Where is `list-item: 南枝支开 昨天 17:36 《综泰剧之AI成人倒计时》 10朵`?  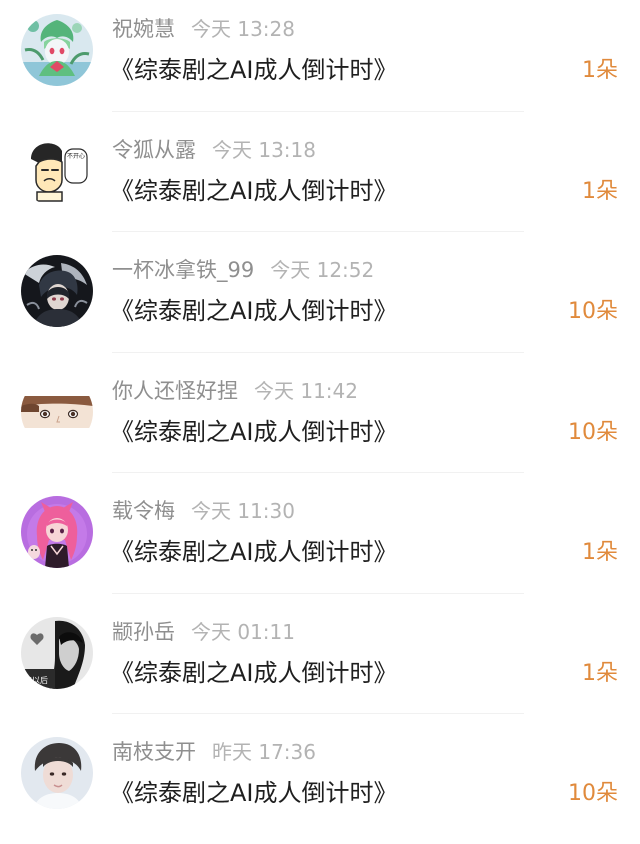 list-item: 南枝支开 昨天 17:36 《综泰剧之AI成人倒计时》 10朵 is located at coordinates (320, 783).